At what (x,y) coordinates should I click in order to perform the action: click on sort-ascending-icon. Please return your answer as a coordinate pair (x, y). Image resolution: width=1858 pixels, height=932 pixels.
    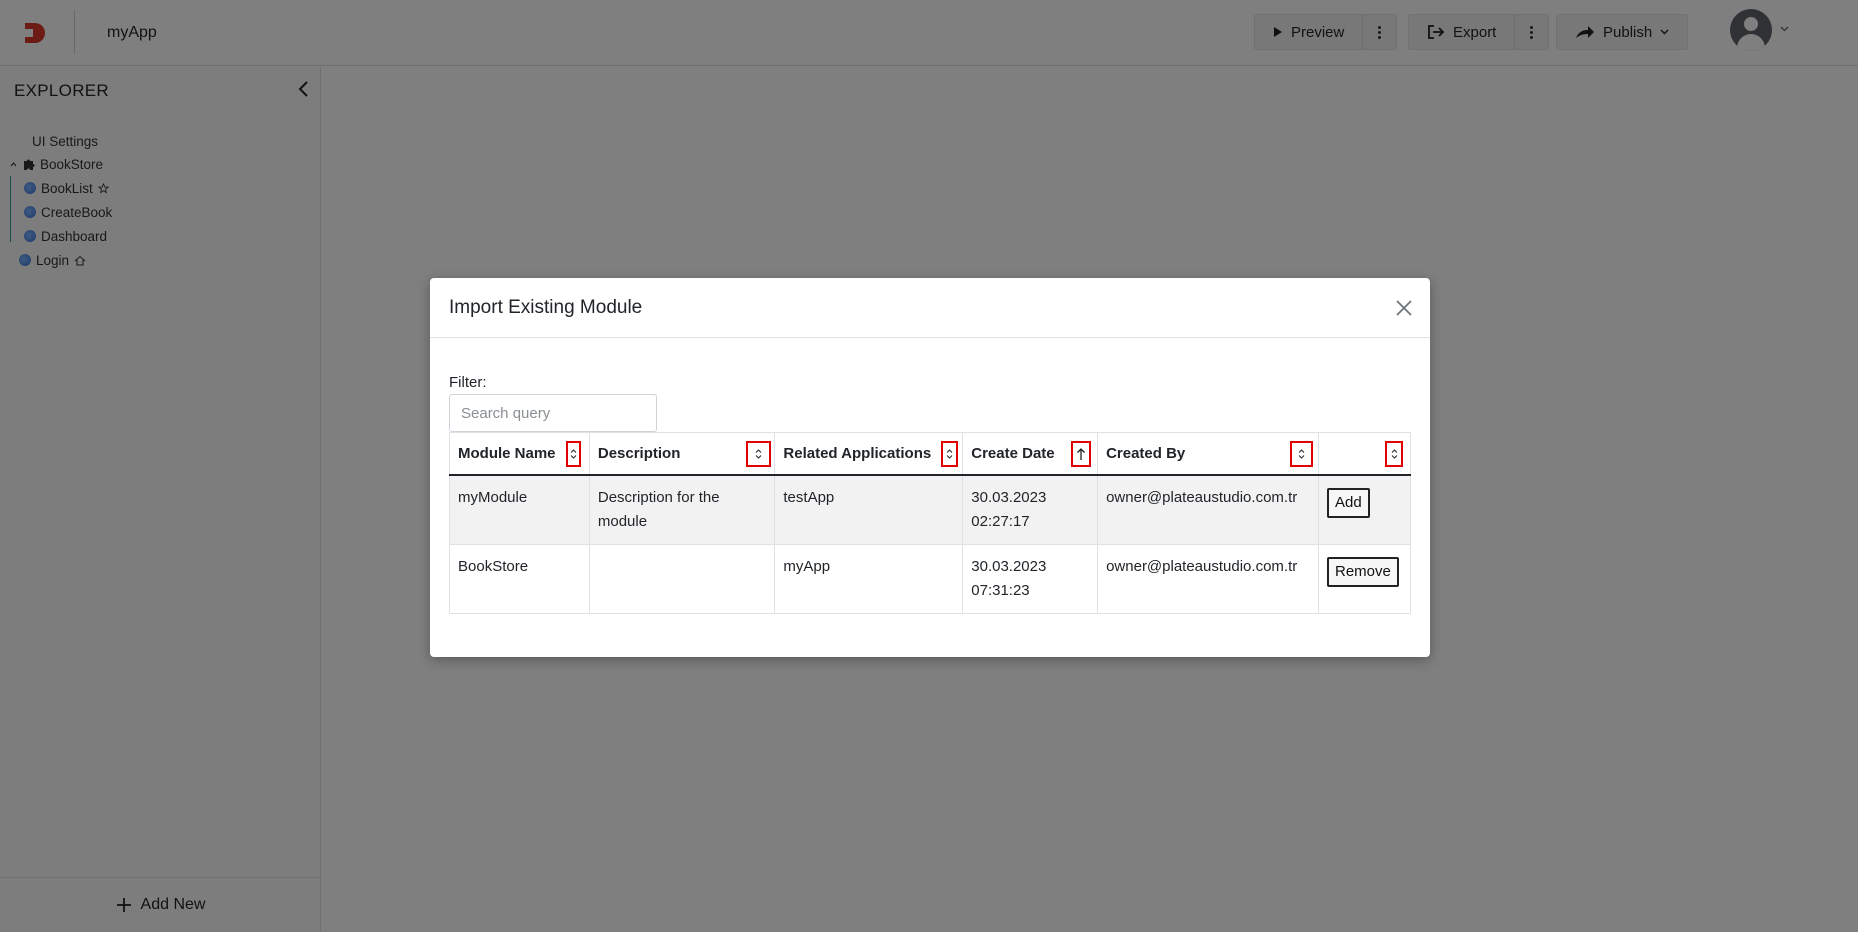
    Looking at the image, I should click on (1081, 454).